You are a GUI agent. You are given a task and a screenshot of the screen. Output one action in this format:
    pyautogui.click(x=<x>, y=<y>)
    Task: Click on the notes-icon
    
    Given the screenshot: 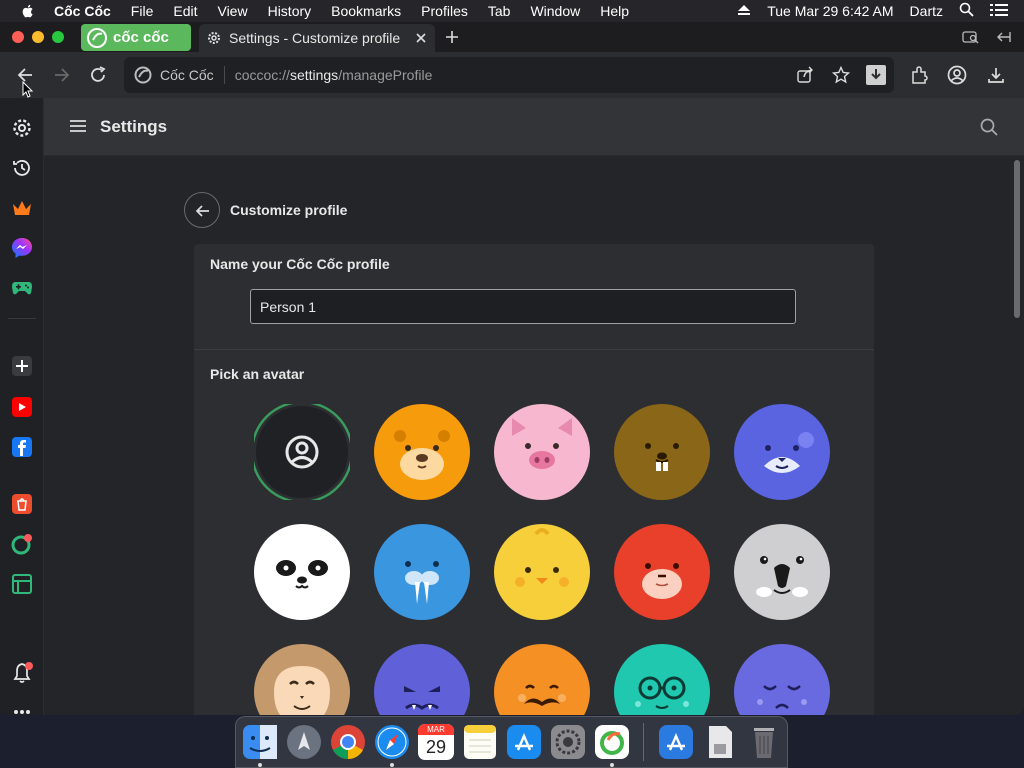 What is the action you would take?
    pyautogui.click(x=22, y=584)
    